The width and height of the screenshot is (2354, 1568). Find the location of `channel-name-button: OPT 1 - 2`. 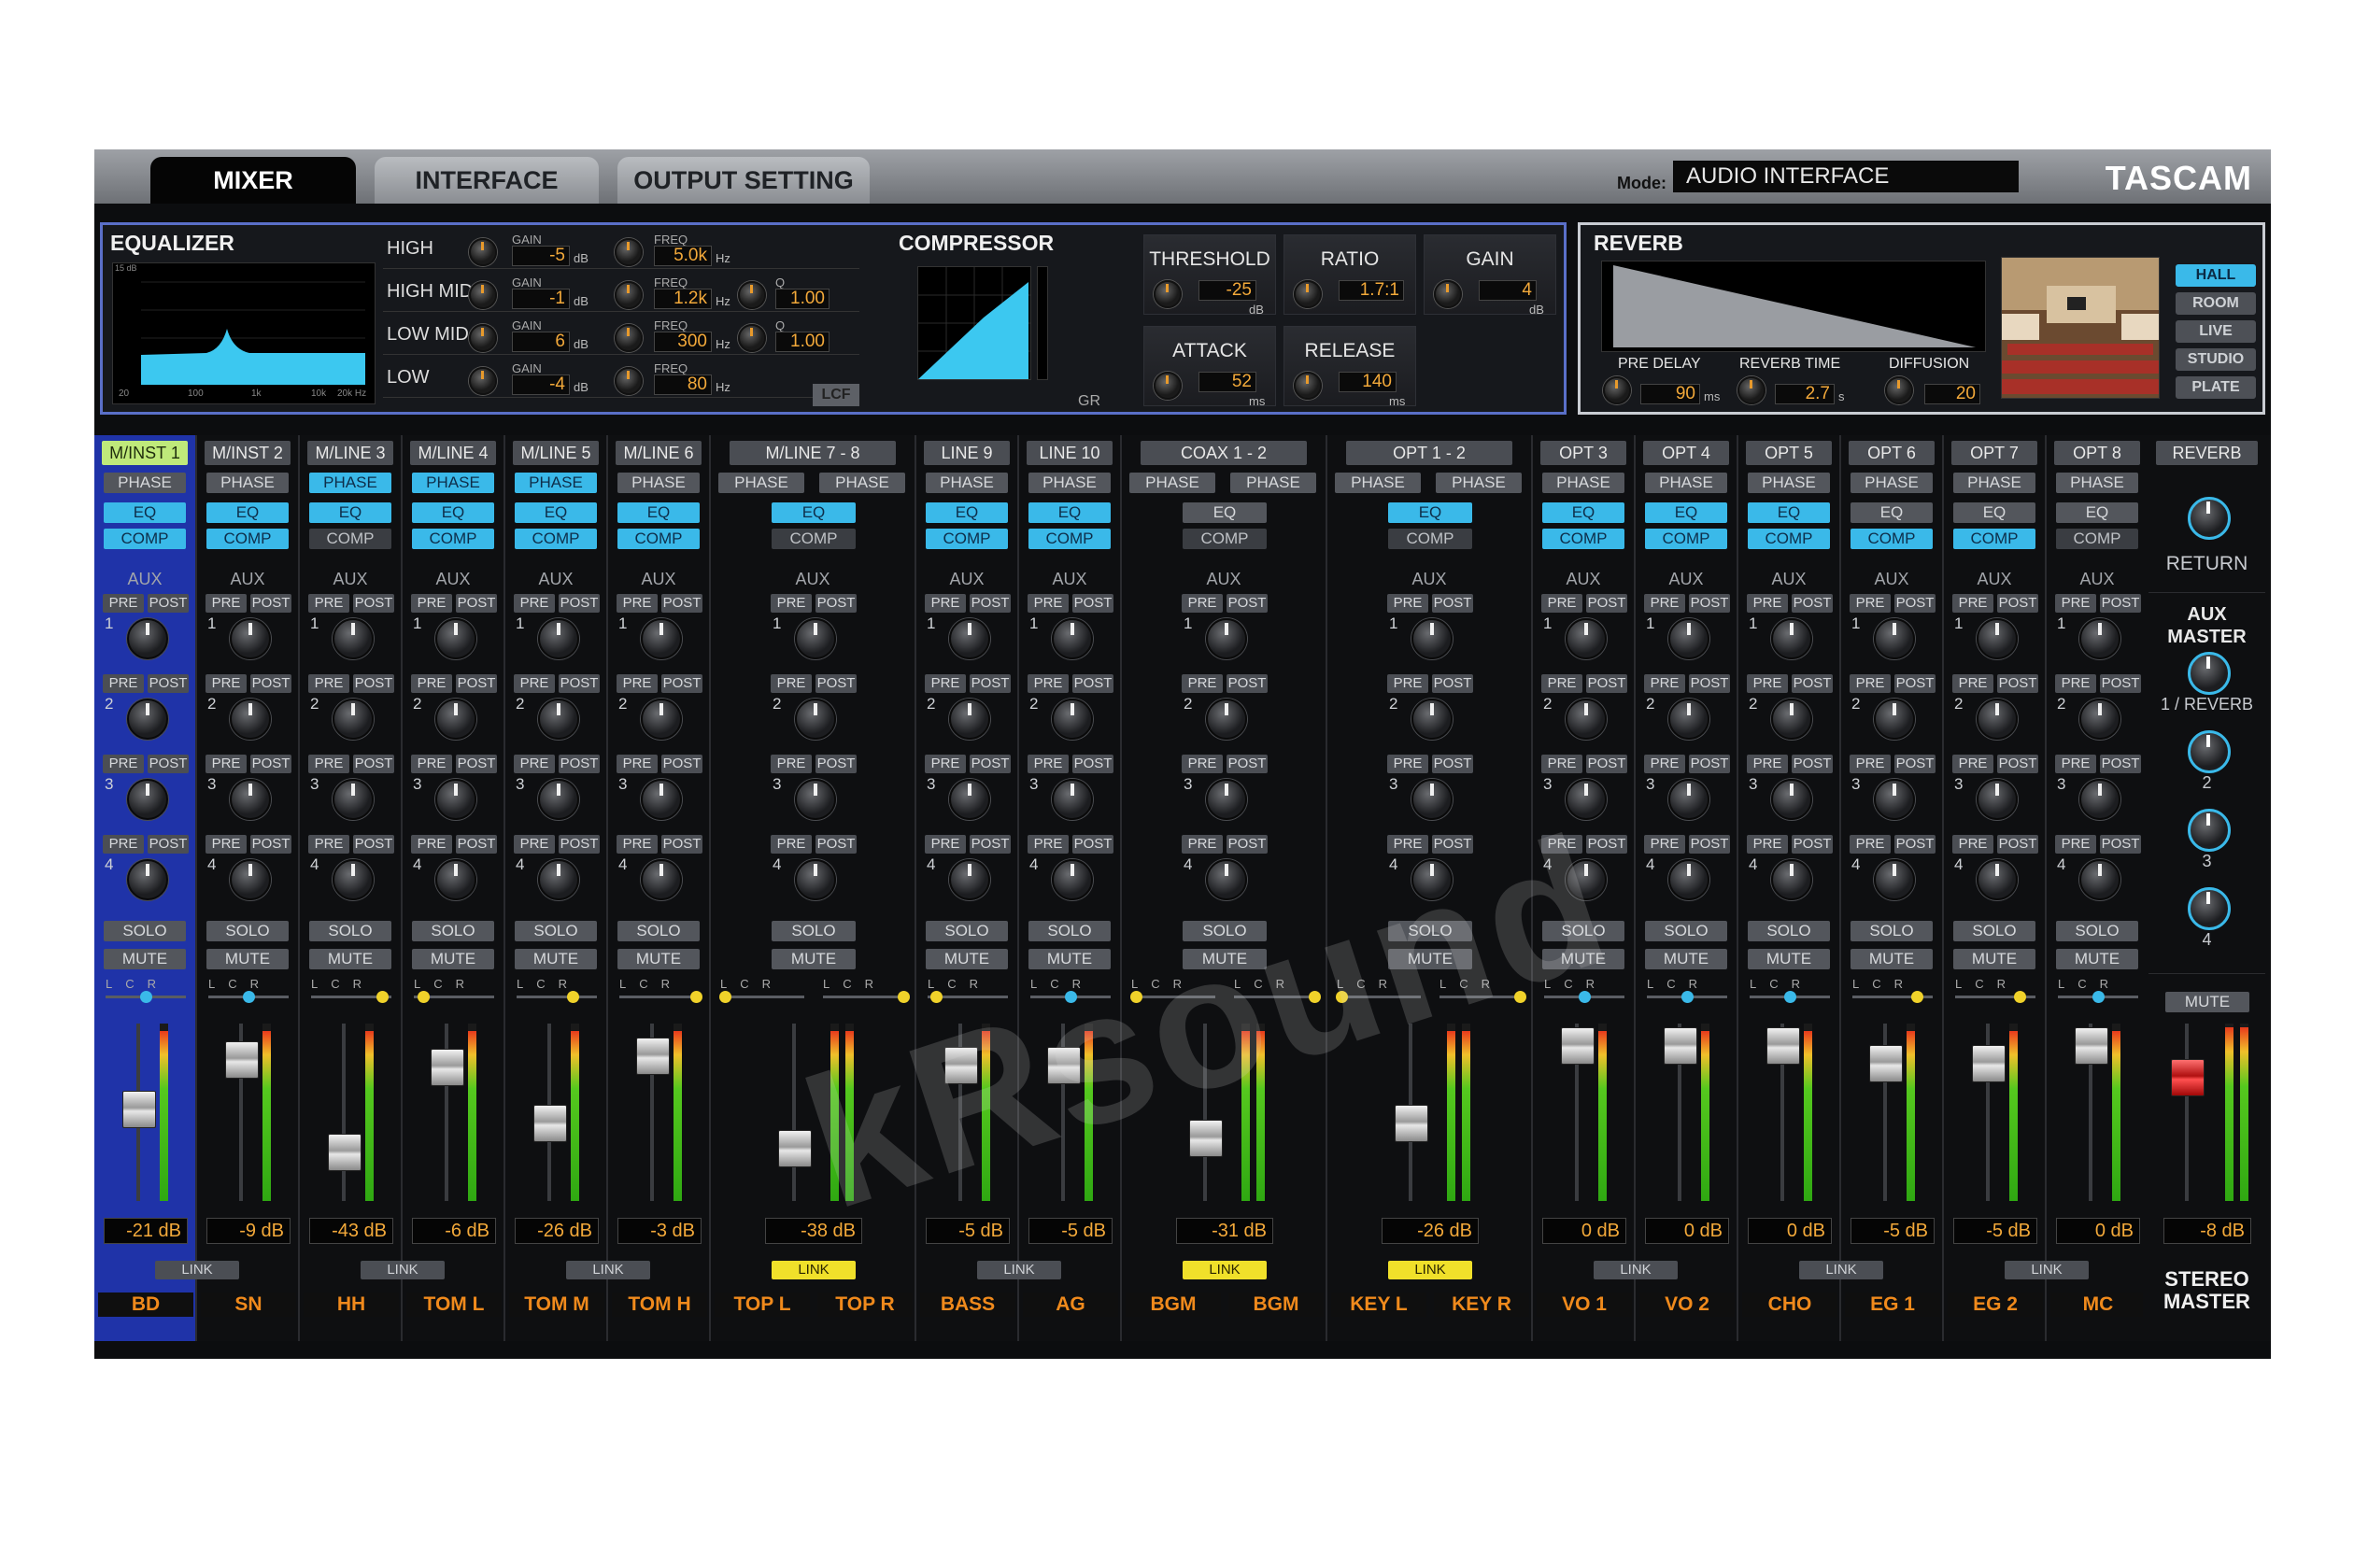

channel-name-button: OPT 1 - 2 is located at coordinates (1429, 453).